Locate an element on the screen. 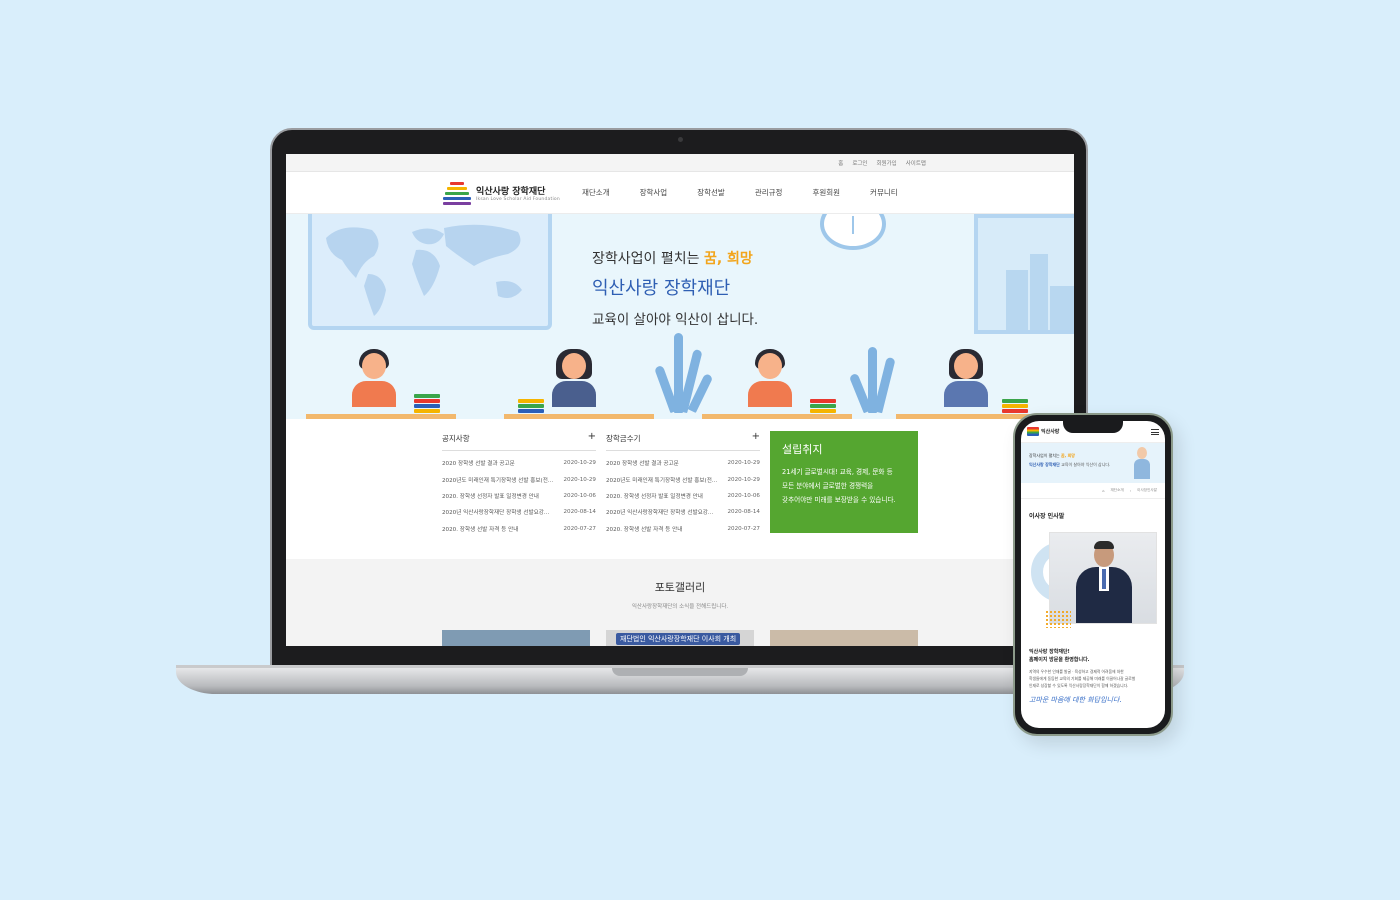 Image resolution: width=1400 pixels, height=900 pixels. decorative-dots is located at coordinates (1058, 619).